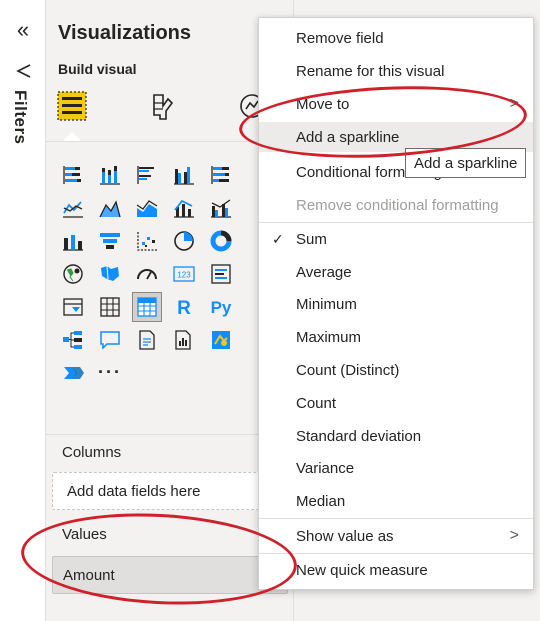 This screenshot has width=540, height=621. I want to click on checkmark-icon: ✓, so click(278, 238).